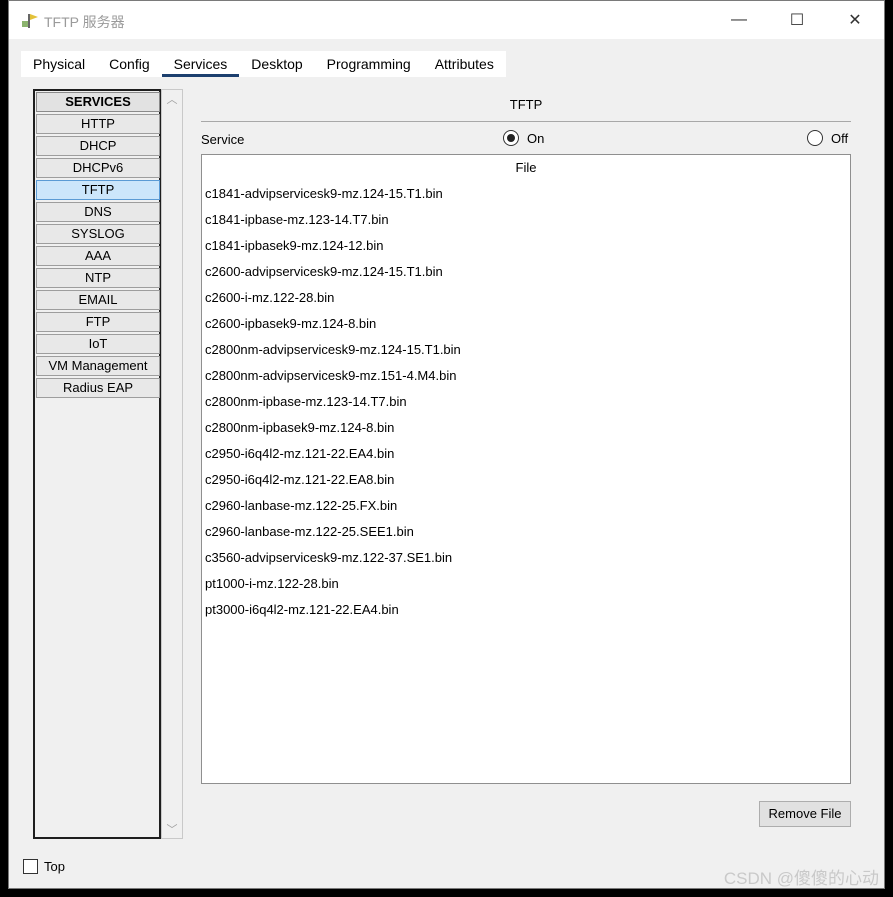  What do you see at coordinates (526, 298) in the screenshot?
I see `file-list-item: c2600-i-mz.122-28.bin` at bounding box center [526, 298].